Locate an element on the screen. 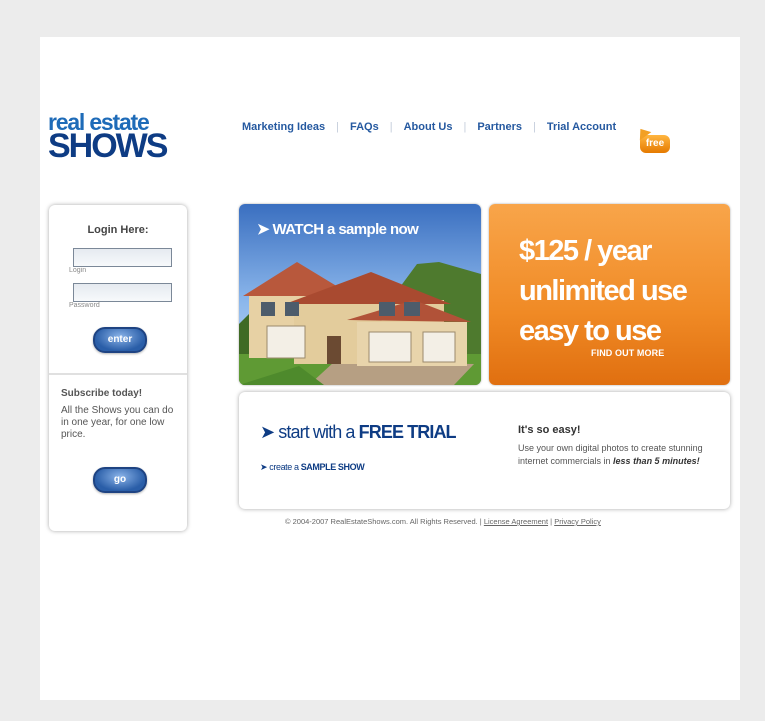 The width and height of the screenshot is (765, 721). sample-show-link: ➤ create a SAMPLE SHOW is located at coordinates (312, 467).